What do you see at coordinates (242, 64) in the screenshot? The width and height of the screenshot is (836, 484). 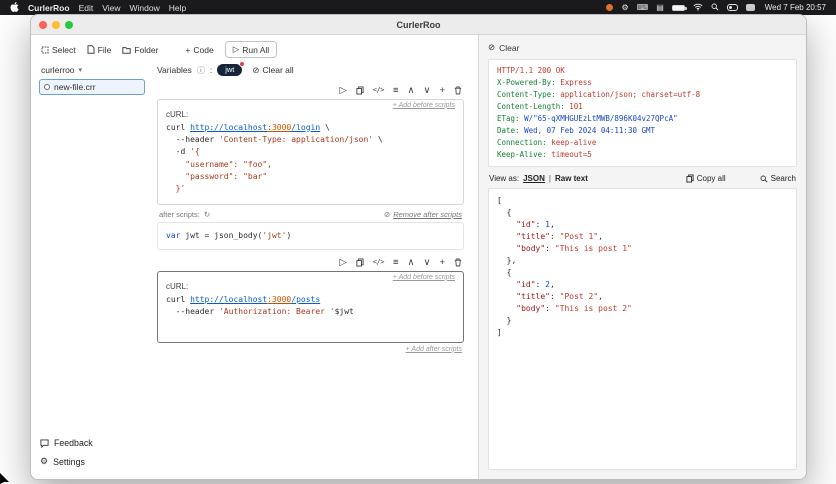 I see `variable-chip-badge` at bounding box center [242, 64].